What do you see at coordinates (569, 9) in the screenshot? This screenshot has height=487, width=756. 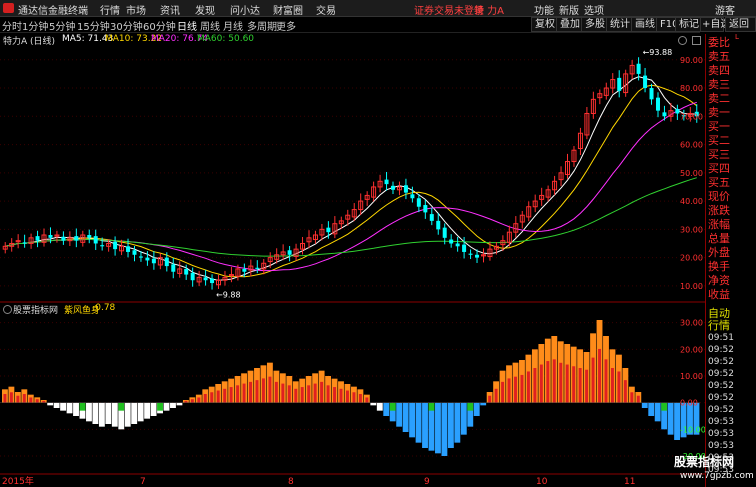 I see `menu-new-version: 新版` at bounding box center [569, 9].